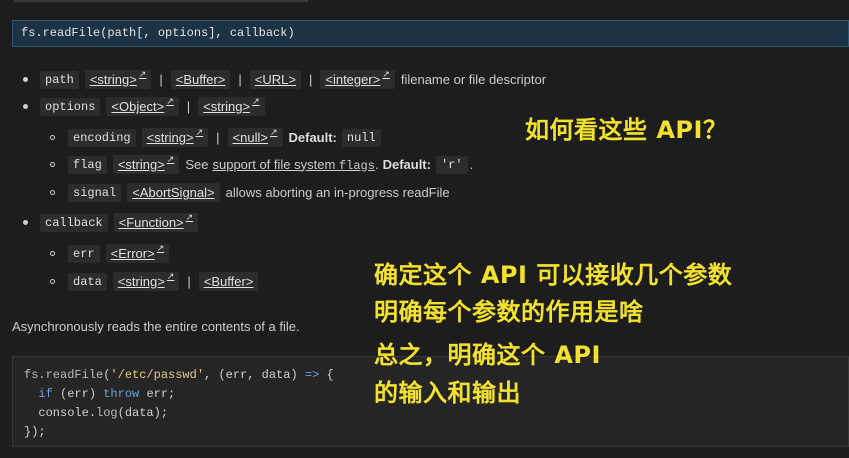 The image size is (849, 458). Describe the element at coordinates (293, 165) in the screenshot. I see `file-system-flags-link: support of file system flags` at that location.